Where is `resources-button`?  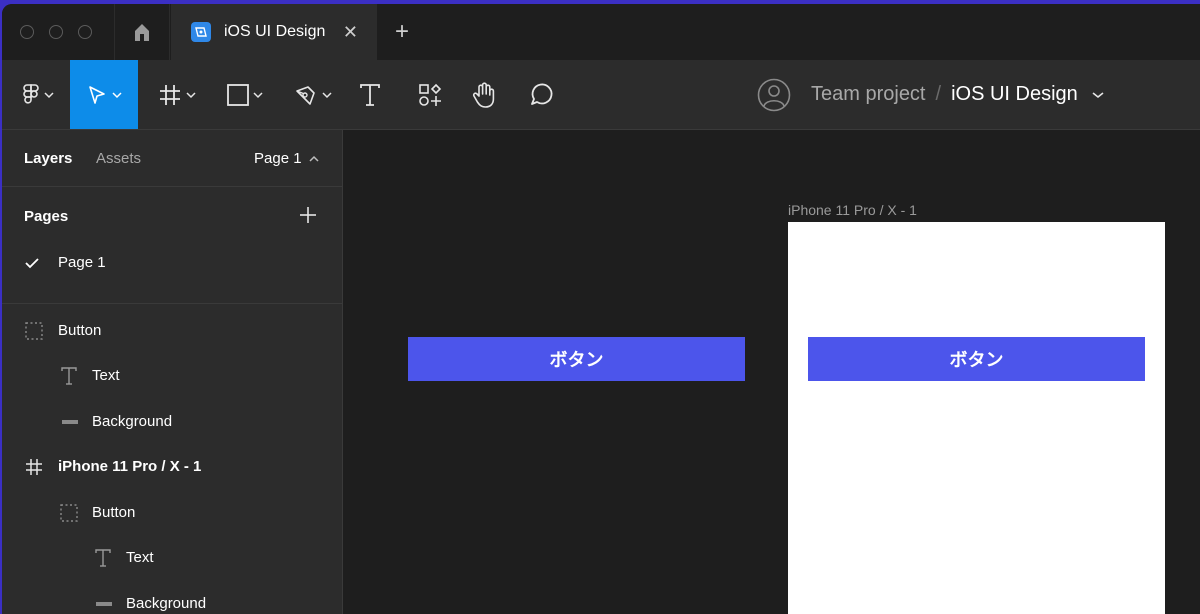
resources-button is located at coordinates (430, 94).